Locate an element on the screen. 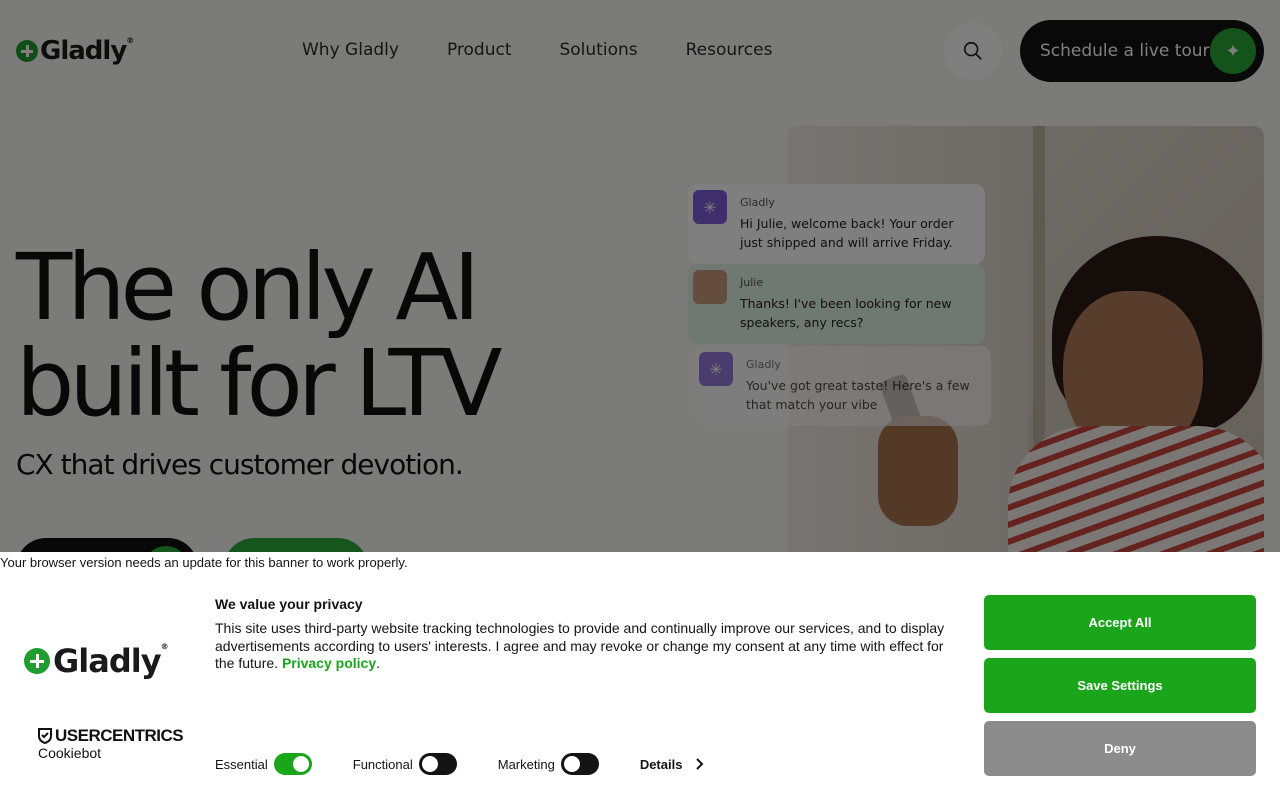  privacy-title: We value your privacy is located at coordinates (289, 604).